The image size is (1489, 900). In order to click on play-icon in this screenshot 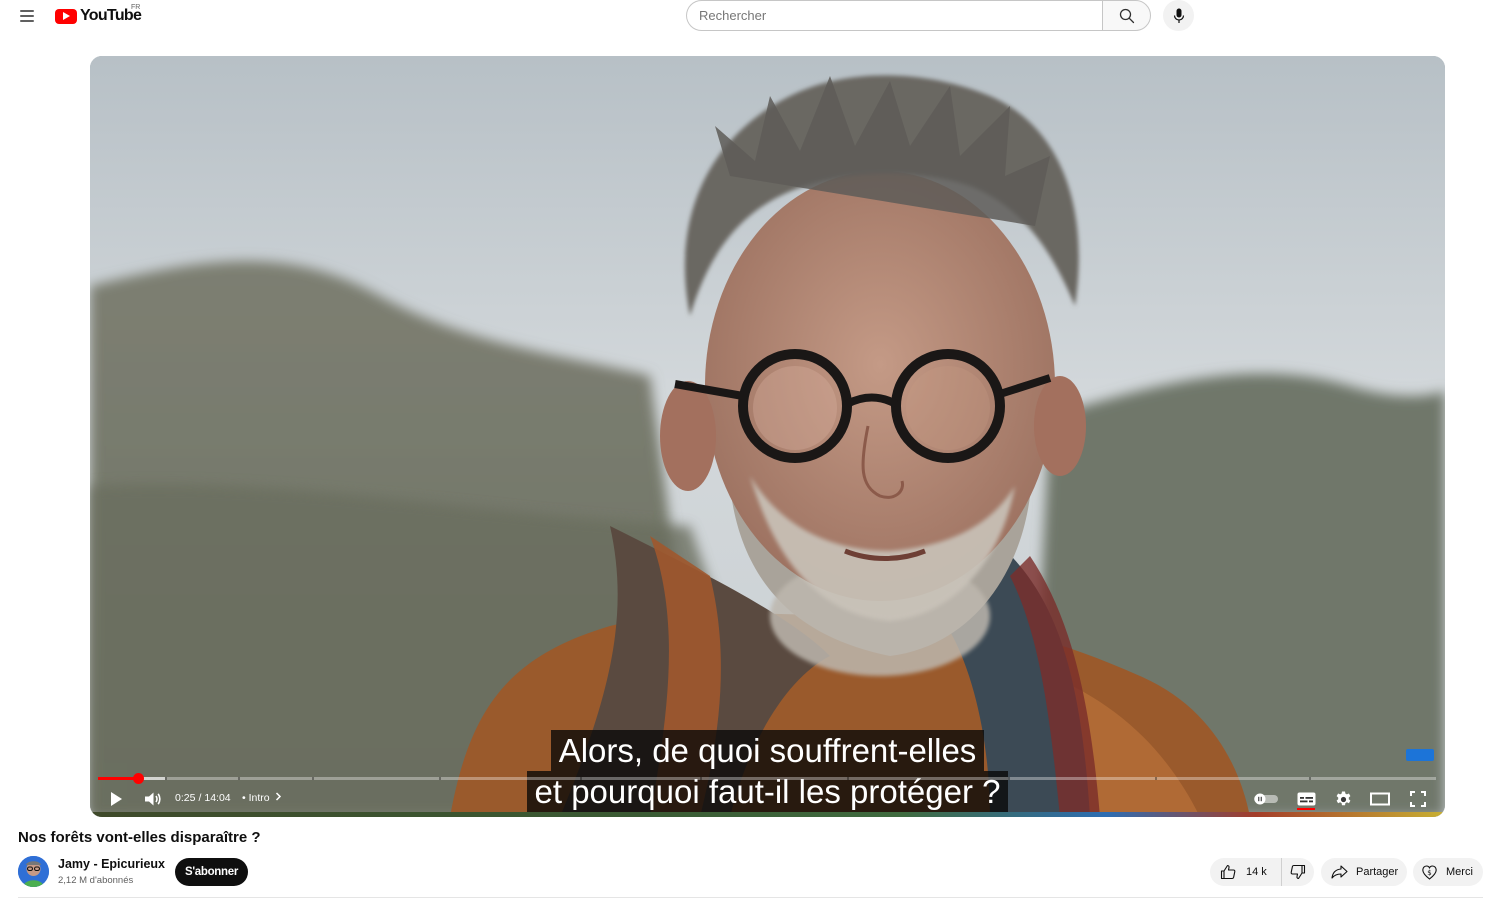, I will do `click(116, 799)`.